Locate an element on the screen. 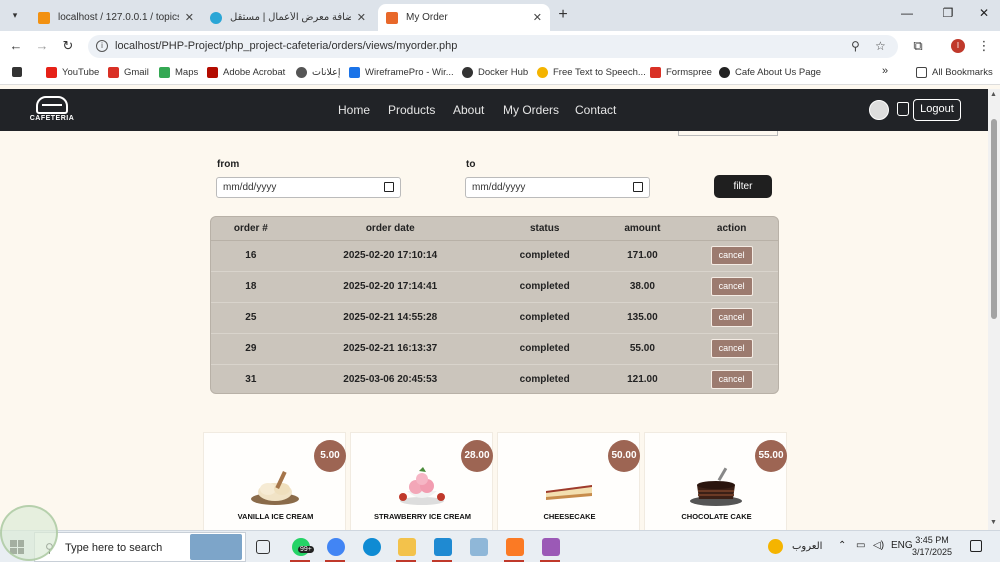  all-bookmarks: All Bookmarks is located at coordinates (954, 72).